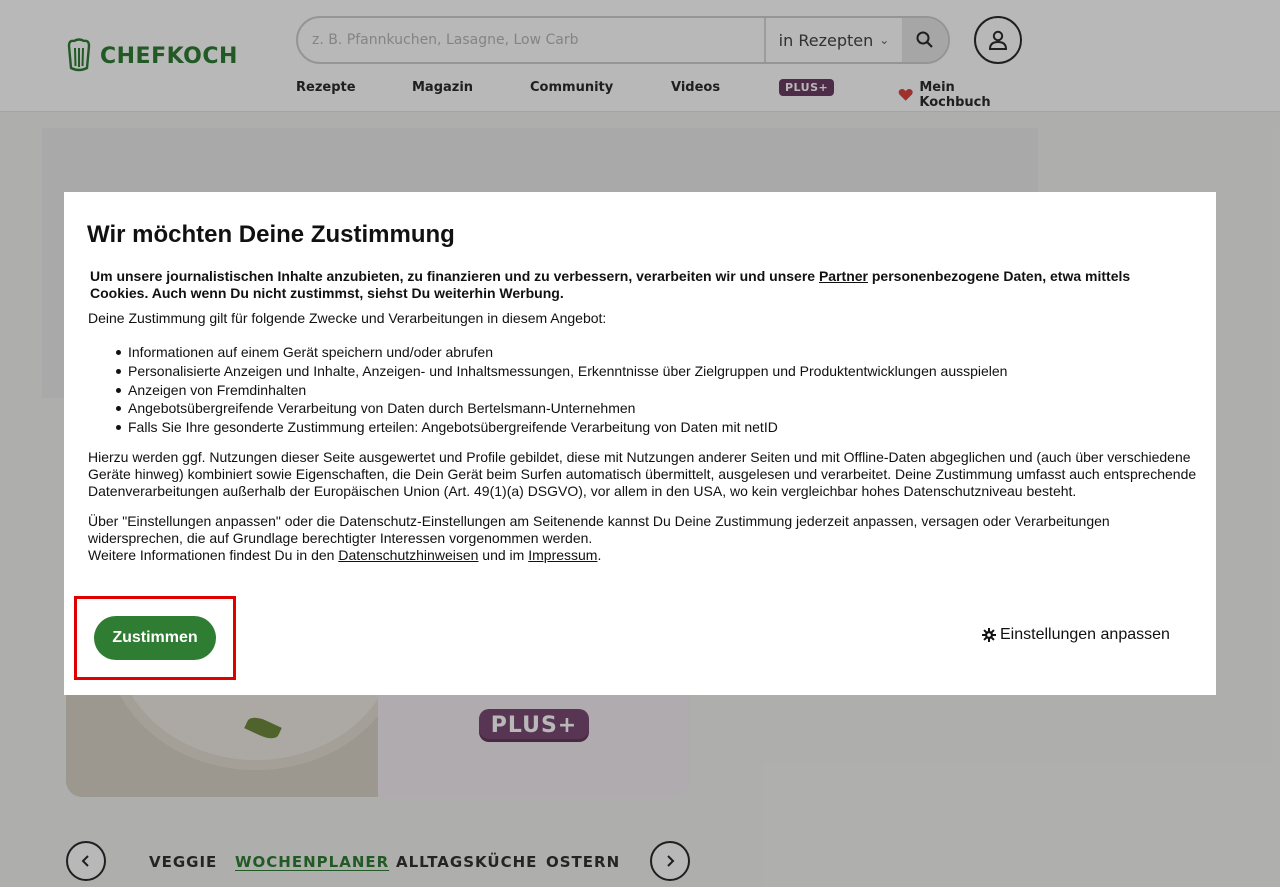 Image resolution: width=1280 pixels, height=887 pixels. What do you see at coordinates (599, 555) in the screenshot?
I see `more-info-text-end: .` at bounding box center [599, 555].